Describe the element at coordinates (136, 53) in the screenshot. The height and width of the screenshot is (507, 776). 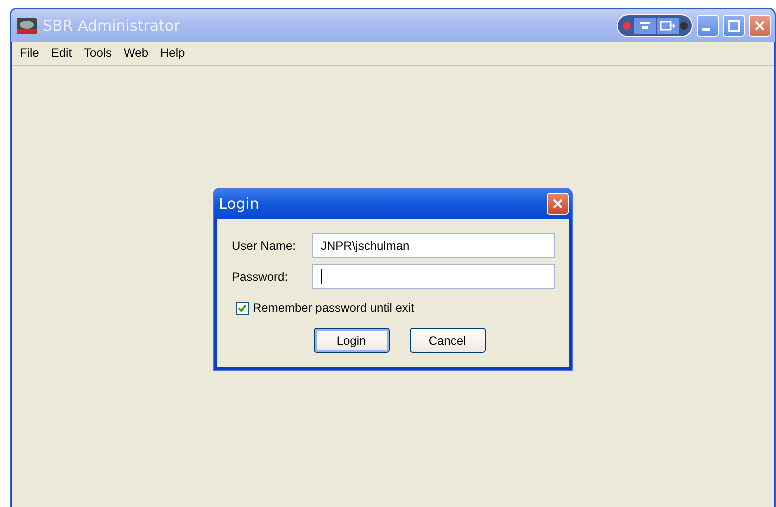
I see `menu-item: Web` at that location.